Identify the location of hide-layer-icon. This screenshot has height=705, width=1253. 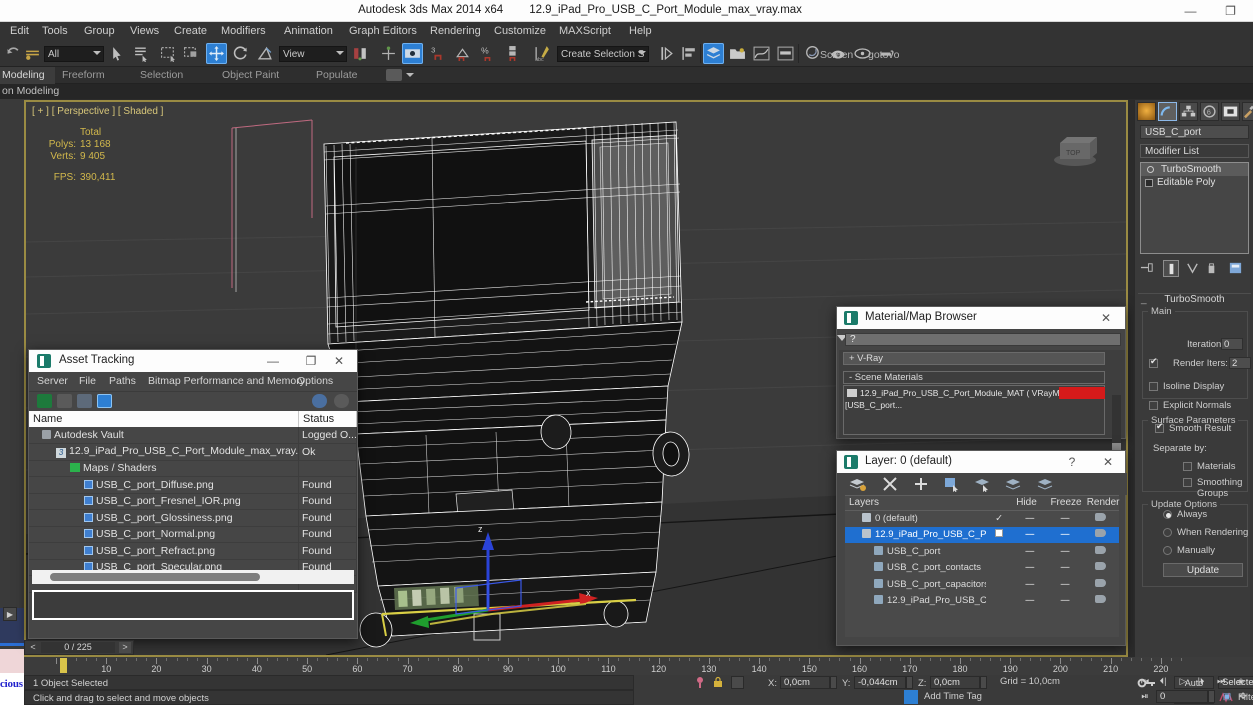
(1014, 484).